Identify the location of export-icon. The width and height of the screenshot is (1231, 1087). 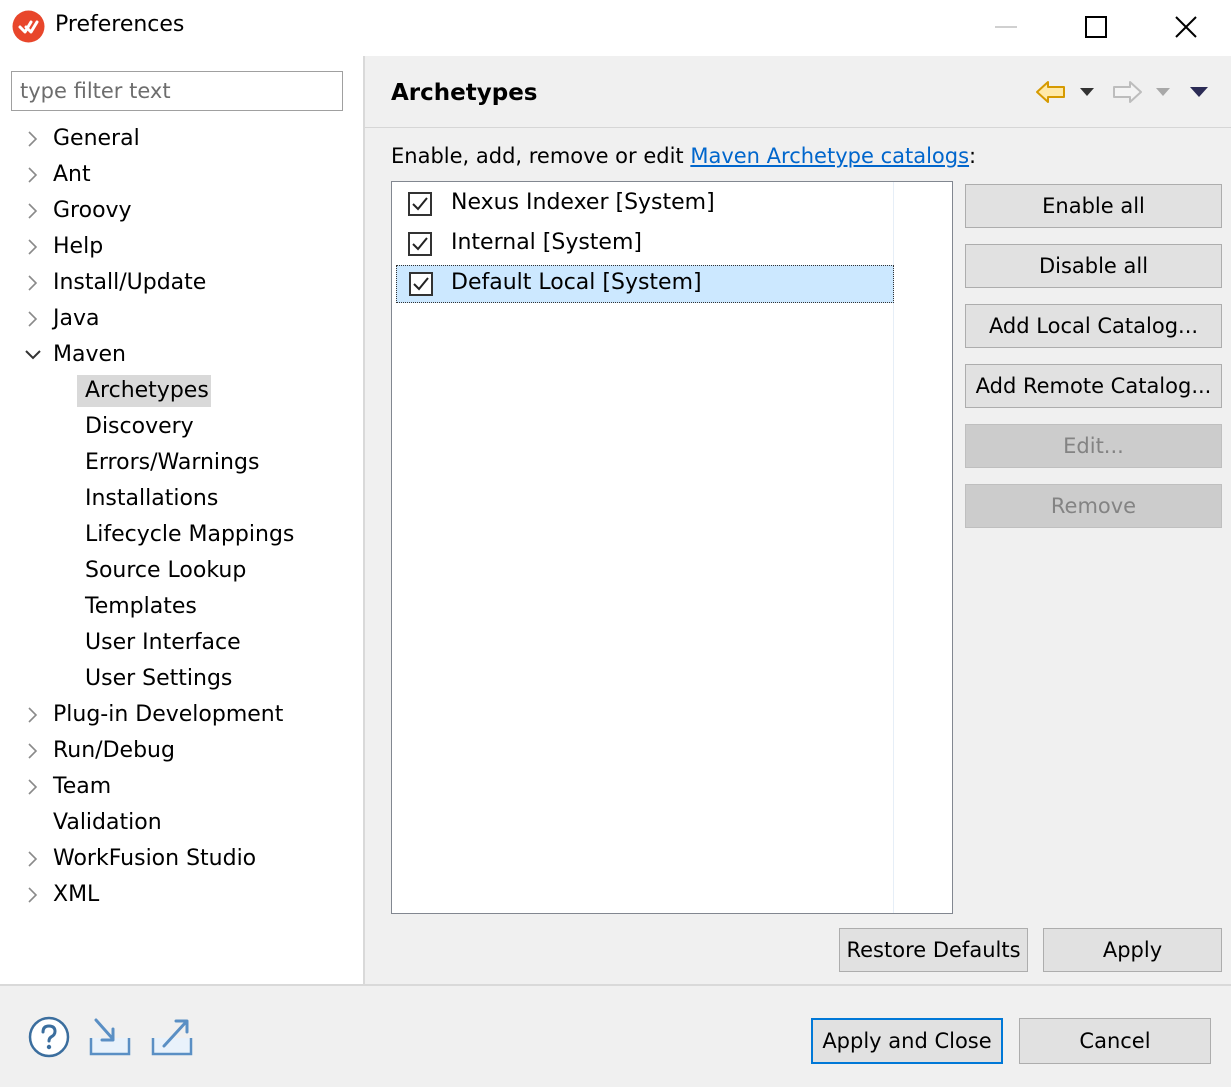
(173, 1039).